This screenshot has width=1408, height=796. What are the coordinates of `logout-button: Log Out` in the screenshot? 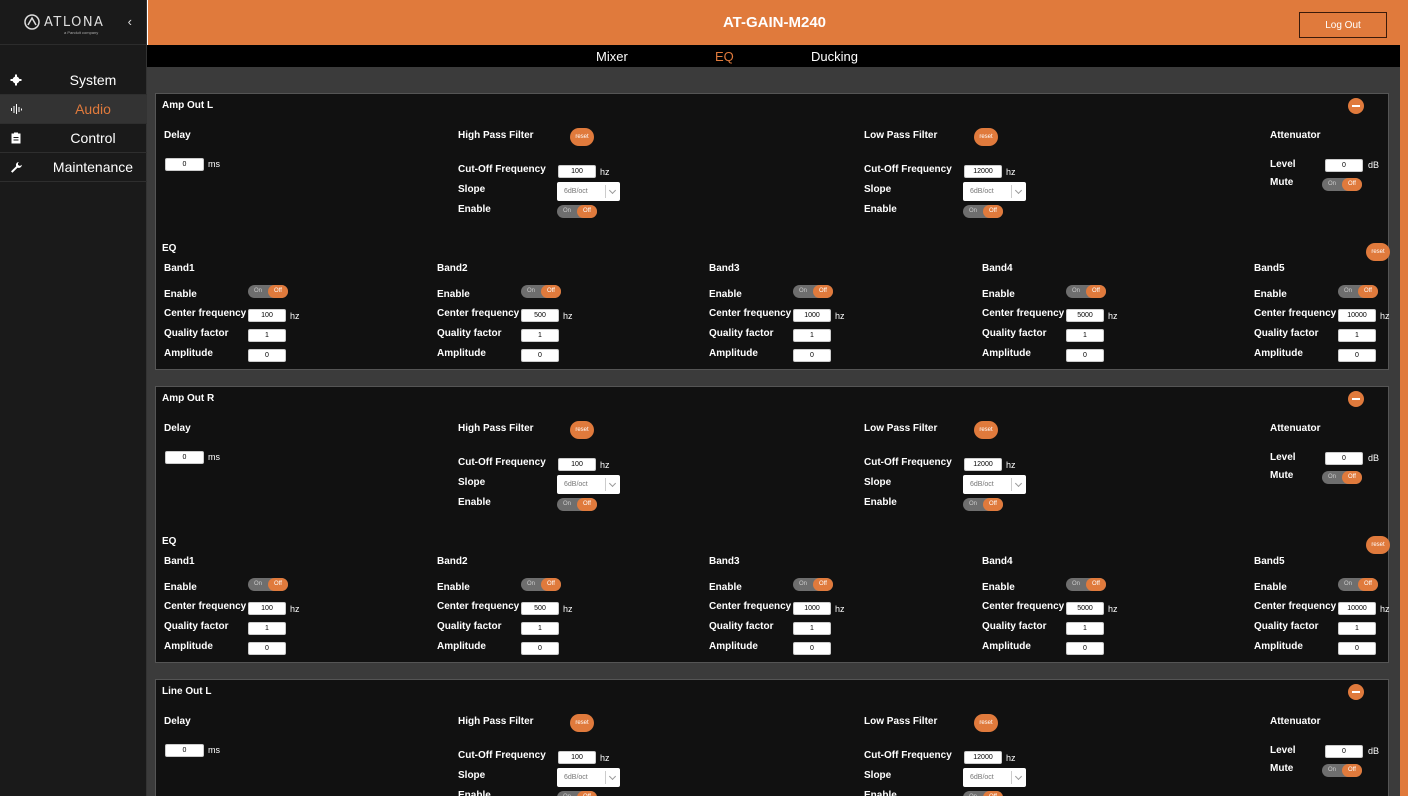 It's located at (1343, 25).